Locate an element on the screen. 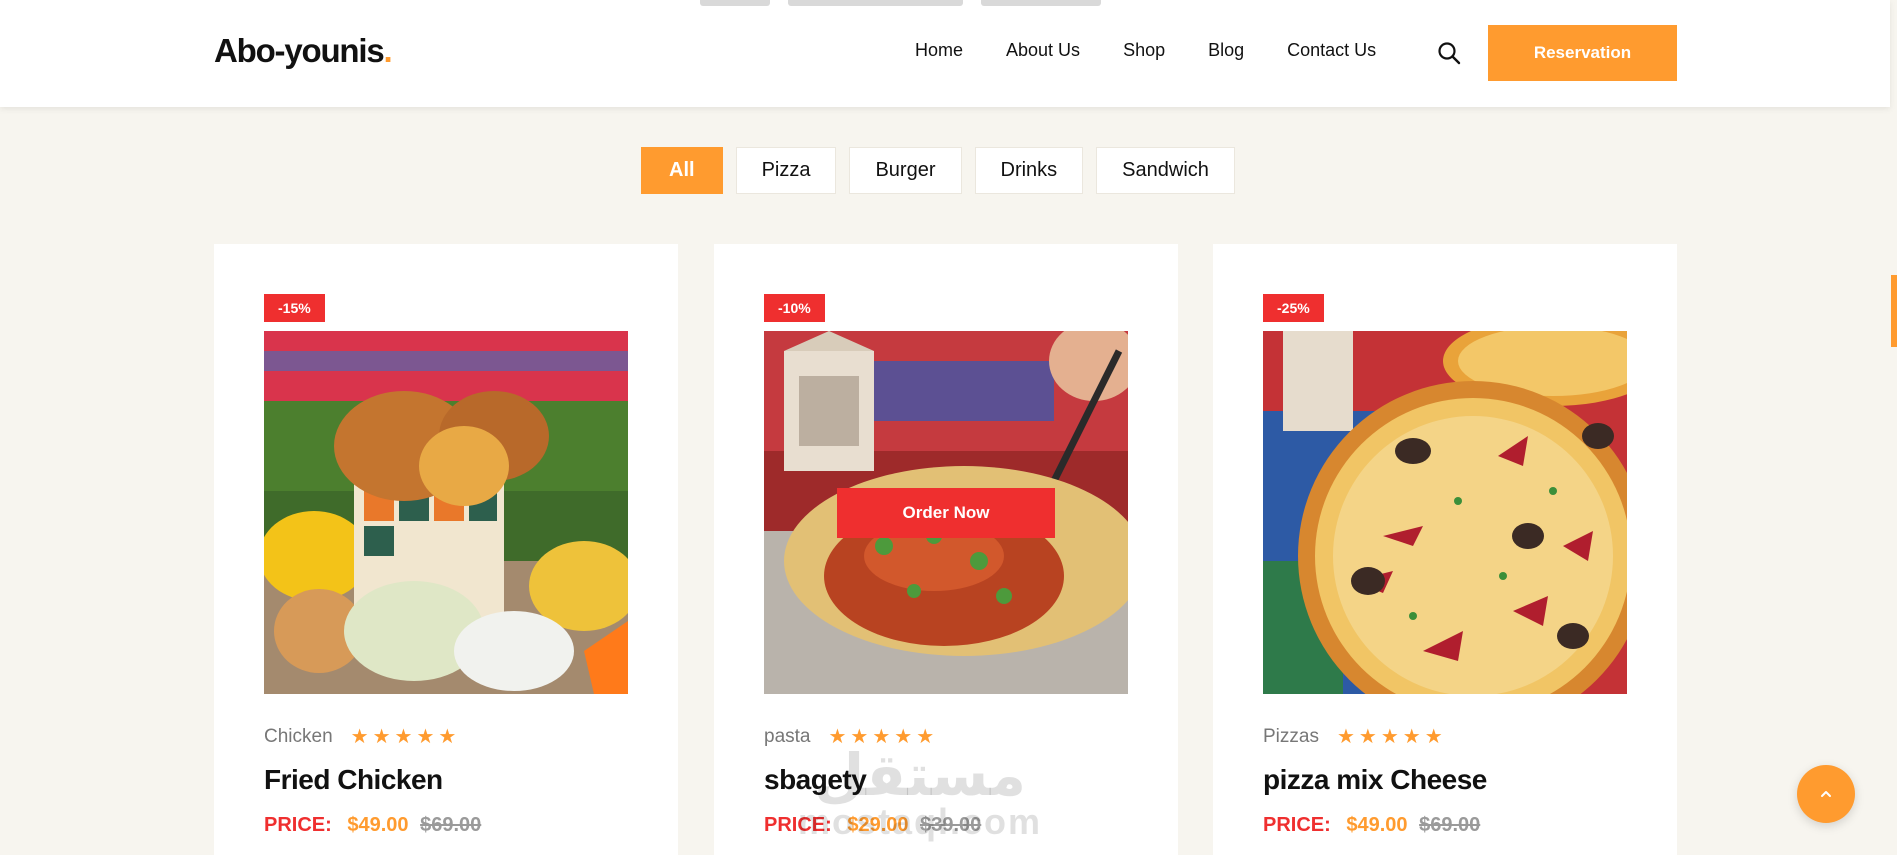 The width and height of the screenshot is (1897, 855). nav-shop: Shop is located at coordinates (1144, 50).